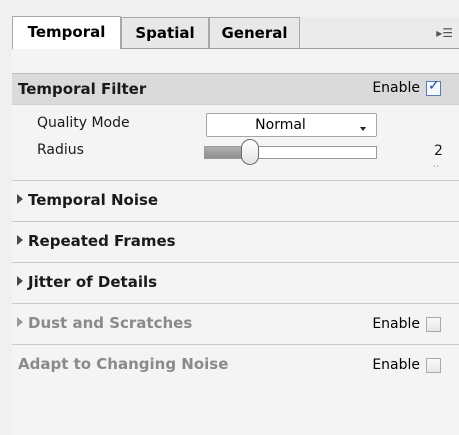 This screenshot has width=459, height=435. I want to click on tab-bar: Temporal Spatial General ▸☰, so click(229, 24).